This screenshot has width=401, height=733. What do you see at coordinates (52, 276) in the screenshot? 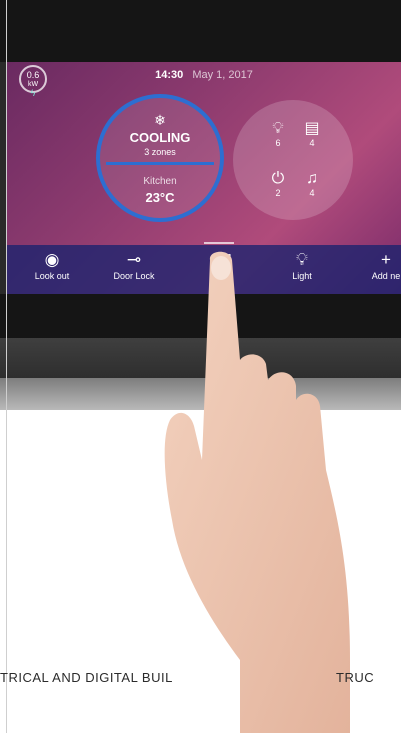
I see `tab-label: Look out` at bounding box center [52, 276].